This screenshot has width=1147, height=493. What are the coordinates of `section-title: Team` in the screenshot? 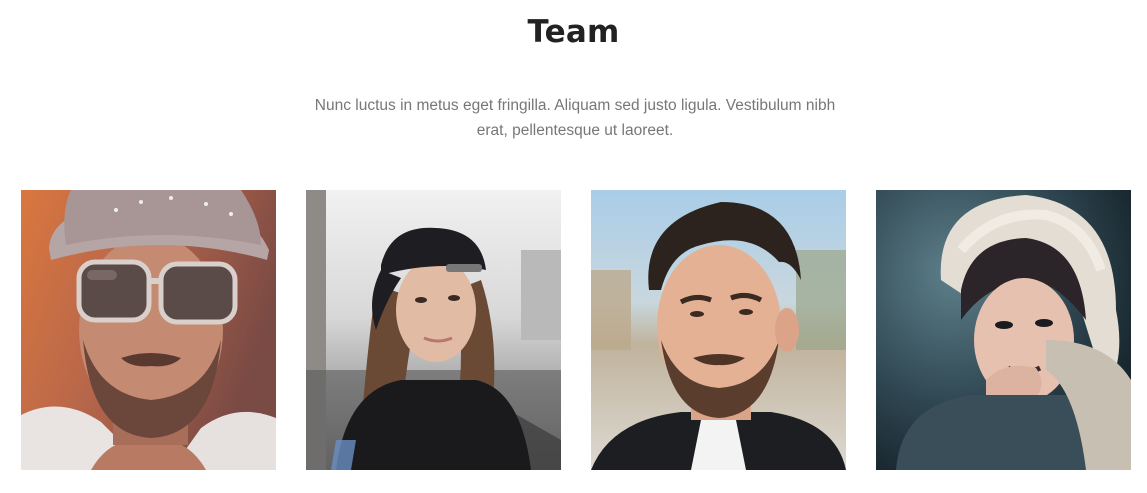 It's located at (573, 32).